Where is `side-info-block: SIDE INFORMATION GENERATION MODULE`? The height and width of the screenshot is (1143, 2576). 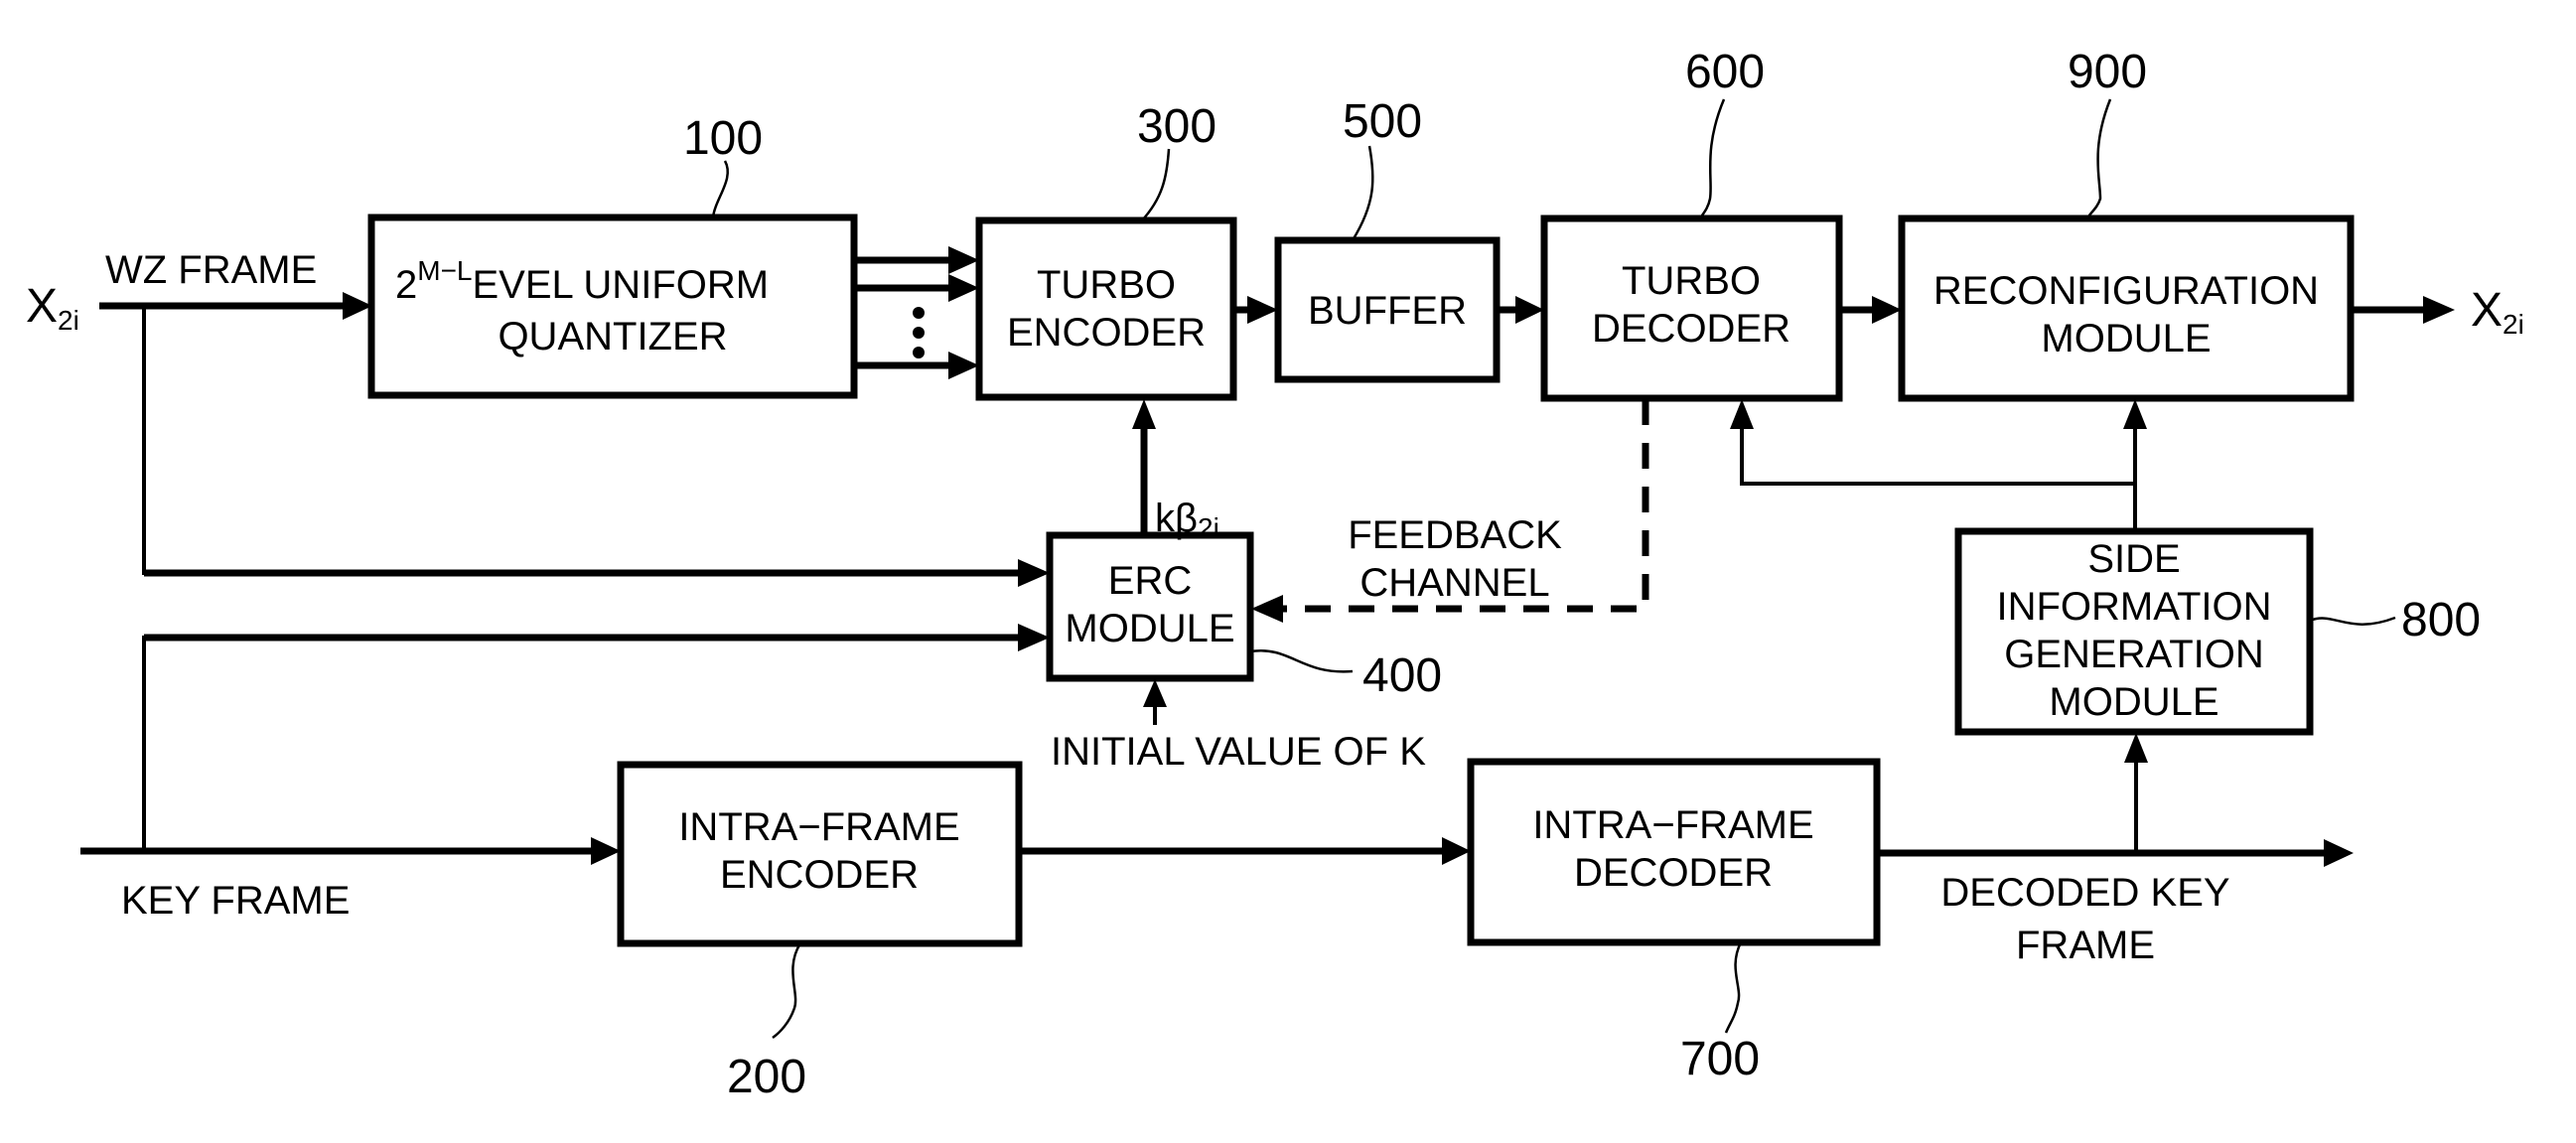
side-info-block: SIDE INFORMATION GENERATION MODULE is located at coordinates (2134, 631).